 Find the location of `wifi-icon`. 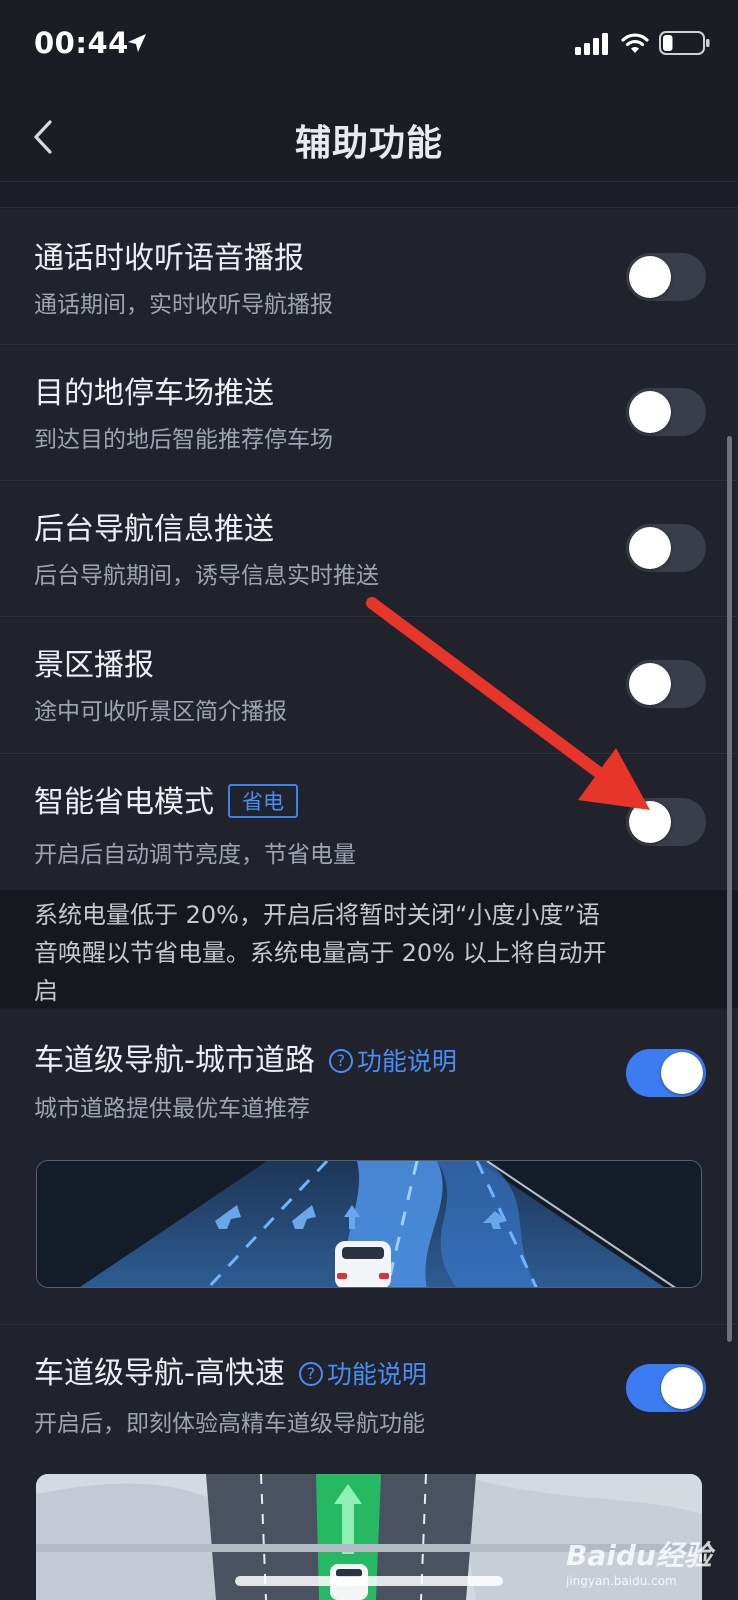

wifi-icon is located at coordinates (635, 43).